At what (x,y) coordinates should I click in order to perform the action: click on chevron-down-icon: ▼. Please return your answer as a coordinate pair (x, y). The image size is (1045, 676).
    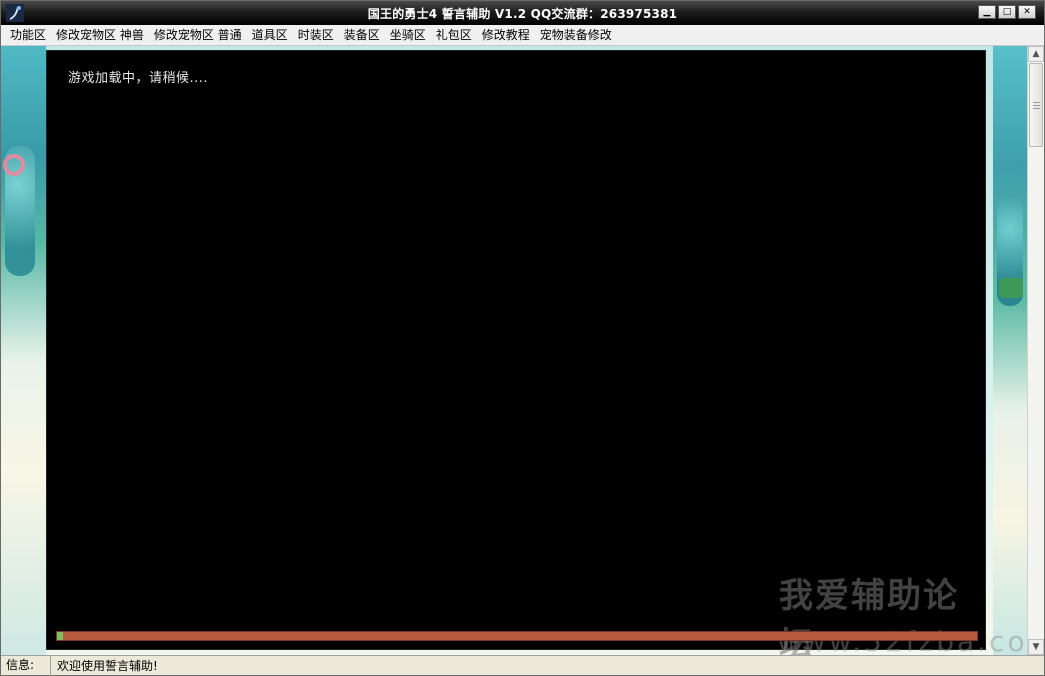
    Looking at the image, I should click on (1036, 647).